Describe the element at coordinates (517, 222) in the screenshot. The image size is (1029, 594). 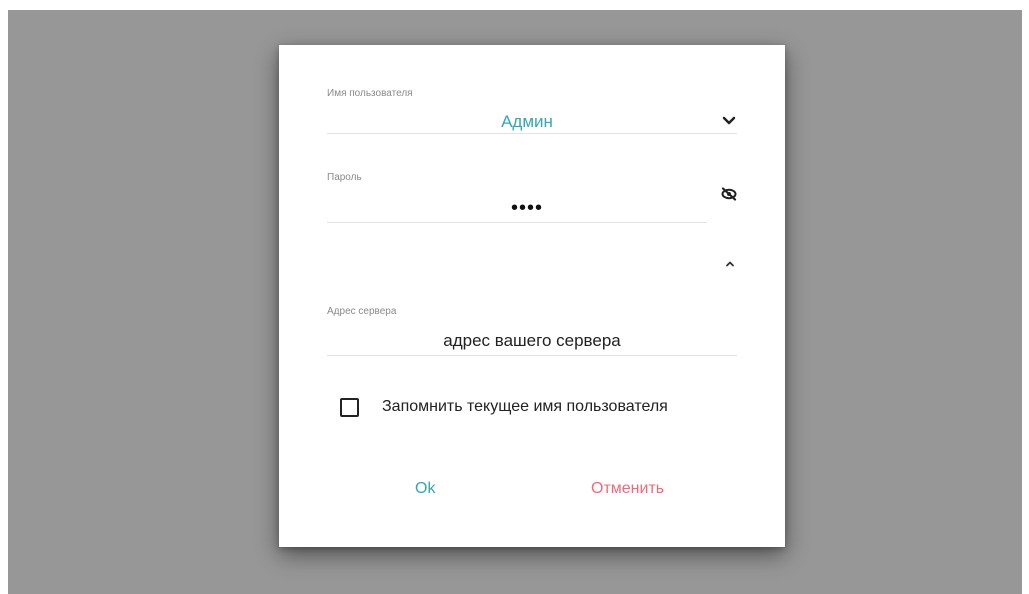
I see `password-underline` at that location.